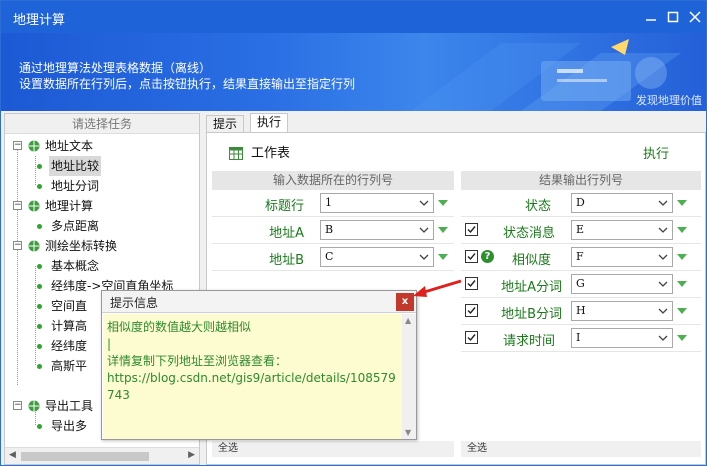  What do you see at coordinates (236, 153) in the screenshot?
I see `worksheet-icon` at bounding box center [236, 153].